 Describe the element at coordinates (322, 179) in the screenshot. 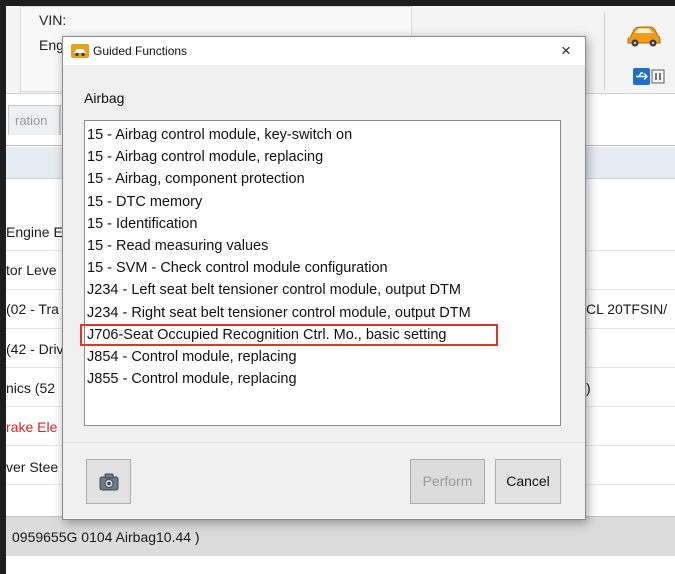

I see `list-item: 15 - Airbag, component protection` at that location.